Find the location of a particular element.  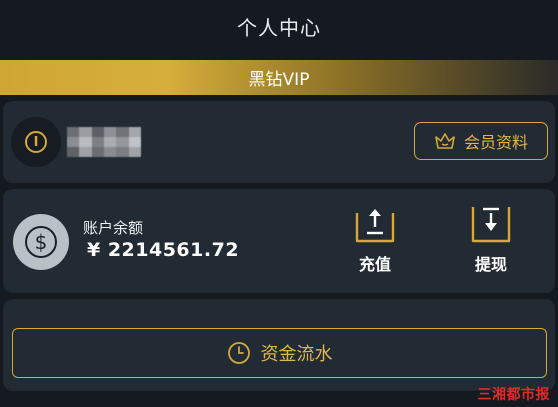

withdraw-button: 提现 is located at coordinates (491, 239).